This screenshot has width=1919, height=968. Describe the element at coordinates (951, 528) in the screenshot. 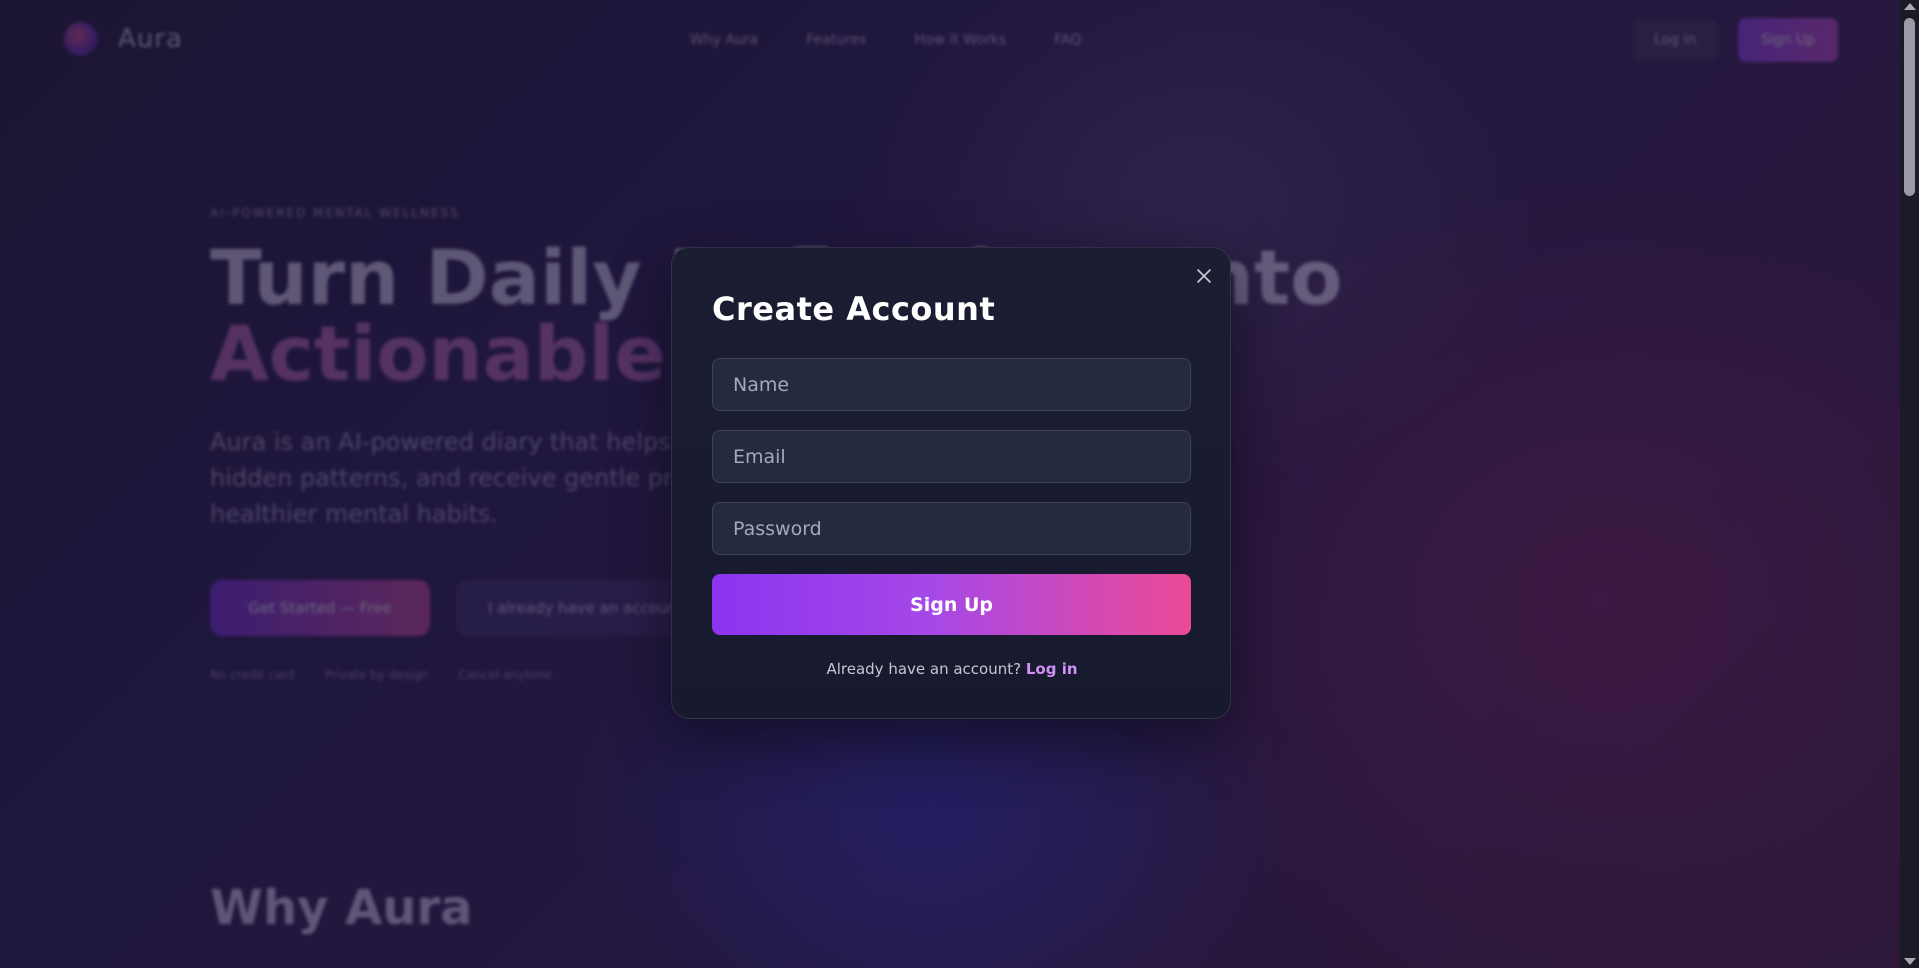

I see `password-input` at that location.